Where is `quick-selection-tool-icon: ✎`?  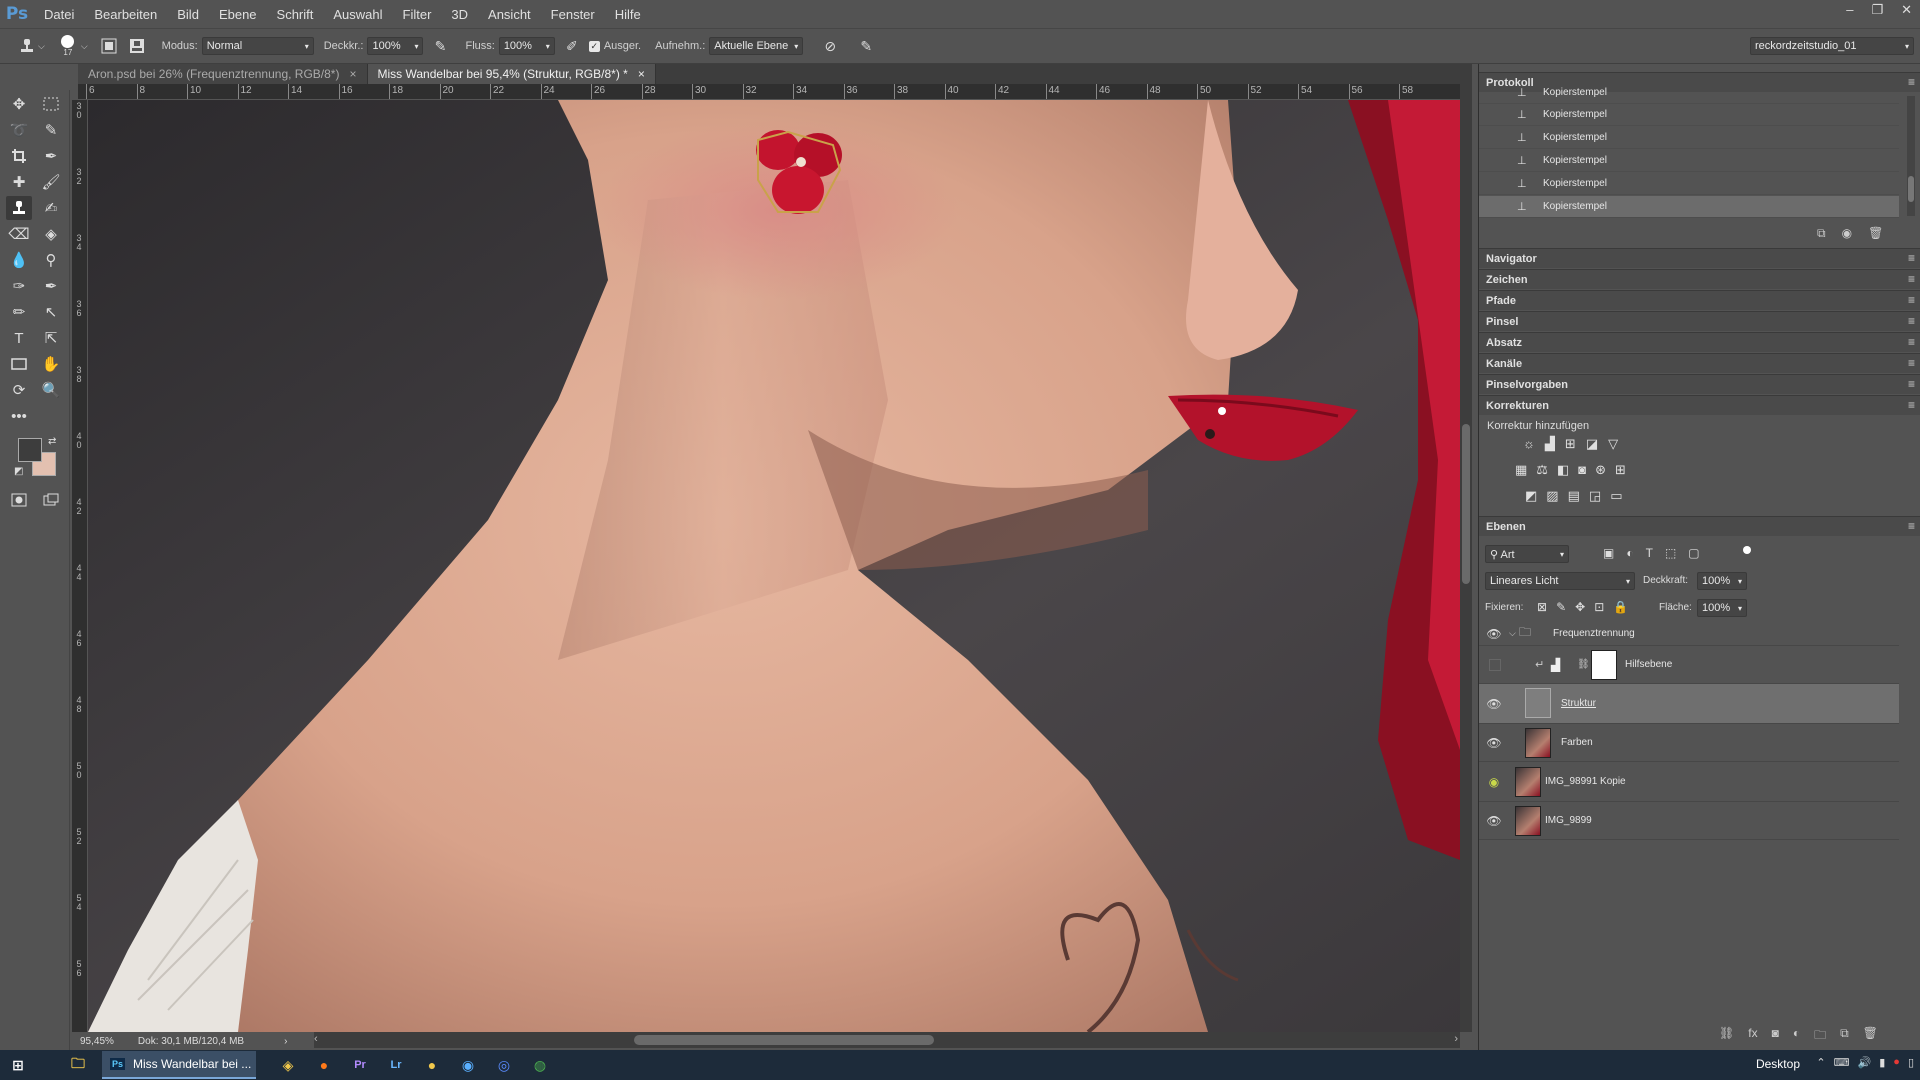 quick-selection-tool-icon: ✎ is located at coordinates (51, 130).